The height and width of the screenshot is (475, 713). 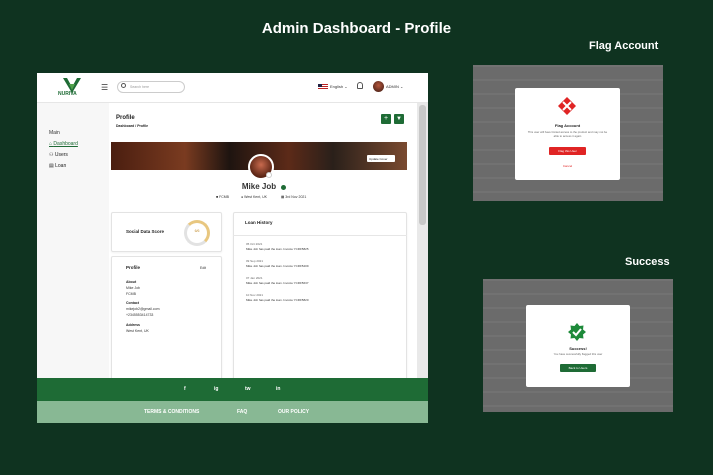 I want to click on flag-icon, so click(x=323, y=87).